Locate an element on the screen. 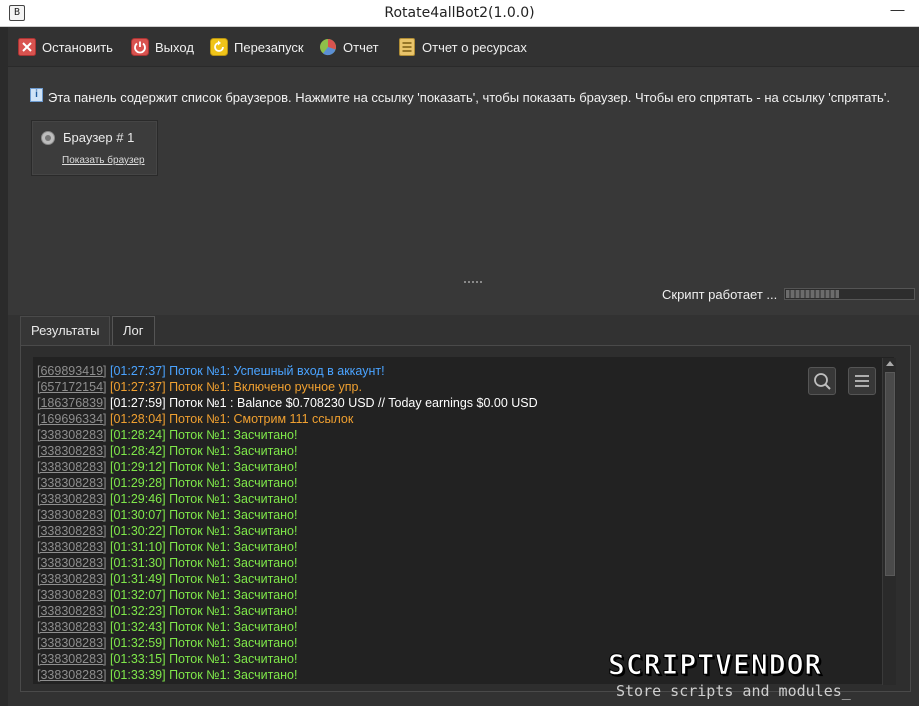  log-line-text: [01:32:23] Поток №1: Засчитано! is located at coordinates (202, 611).